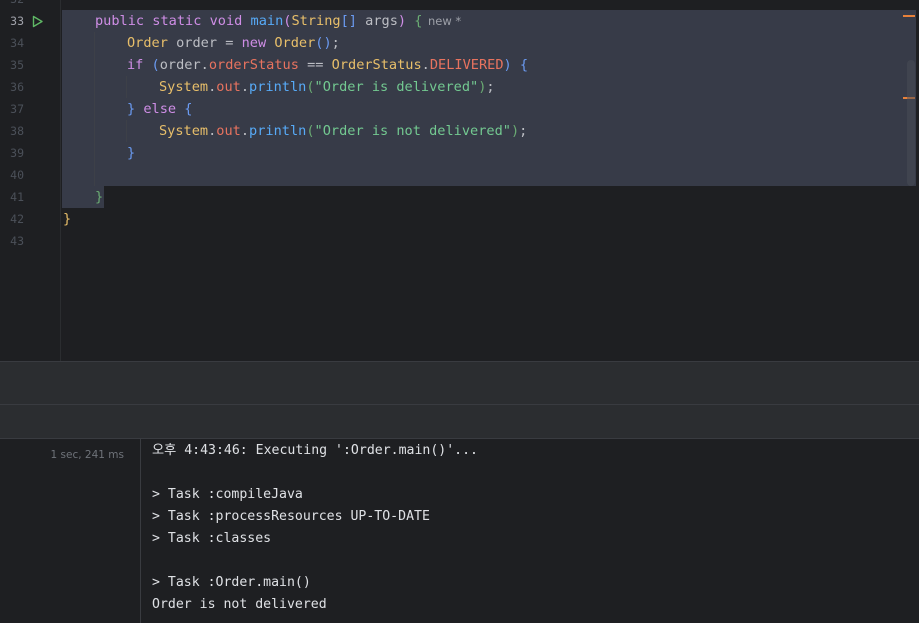 This screenshot has width=919, height=623. Describe the element at coordinates (120, 21) in the screenshot. I see `keyword: public` at that location.